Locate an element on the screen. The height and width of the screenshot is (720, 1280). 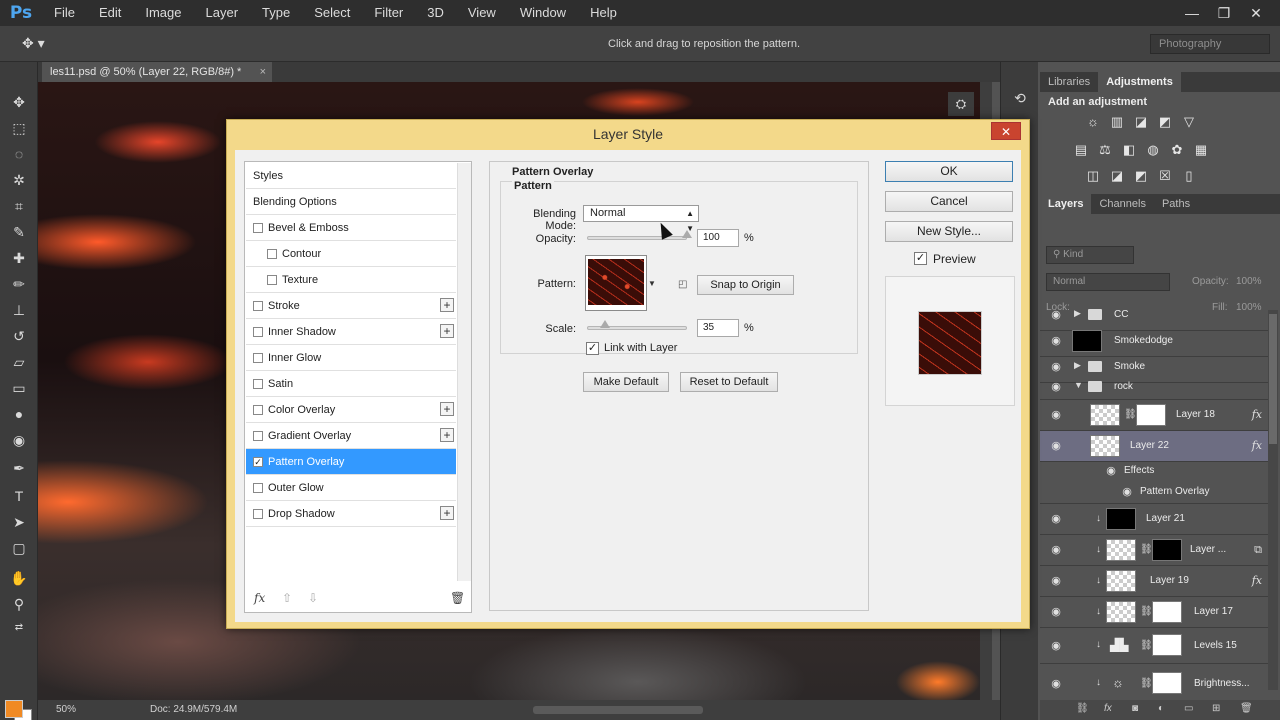
blur-icon: ● is located at coordinates (19, 414).